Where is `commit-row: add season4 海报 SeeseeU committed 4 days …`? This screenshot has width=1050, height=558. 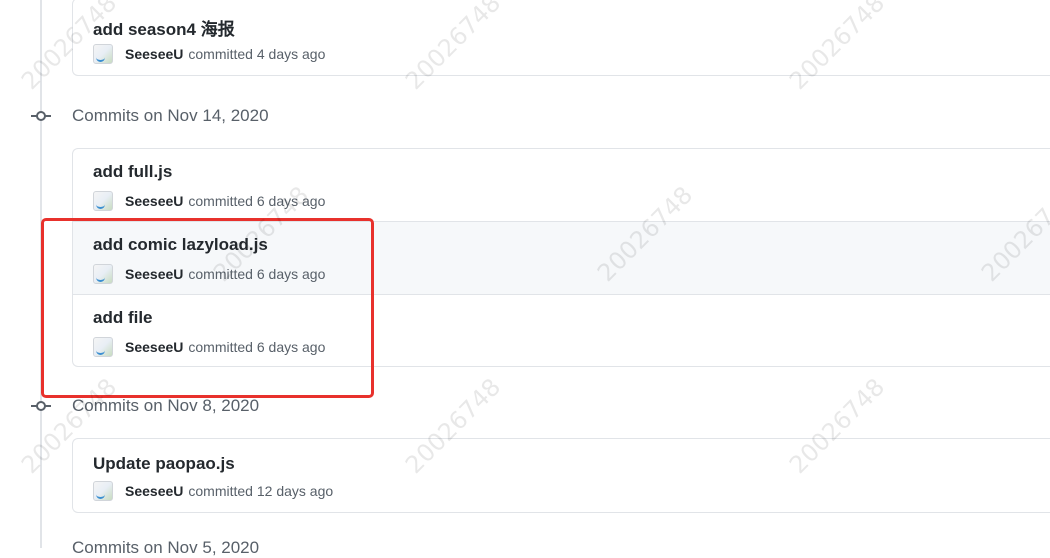
commit-row: add season4 海报 SeeseeU committed 4 days … is located at coordinates (561, 37).